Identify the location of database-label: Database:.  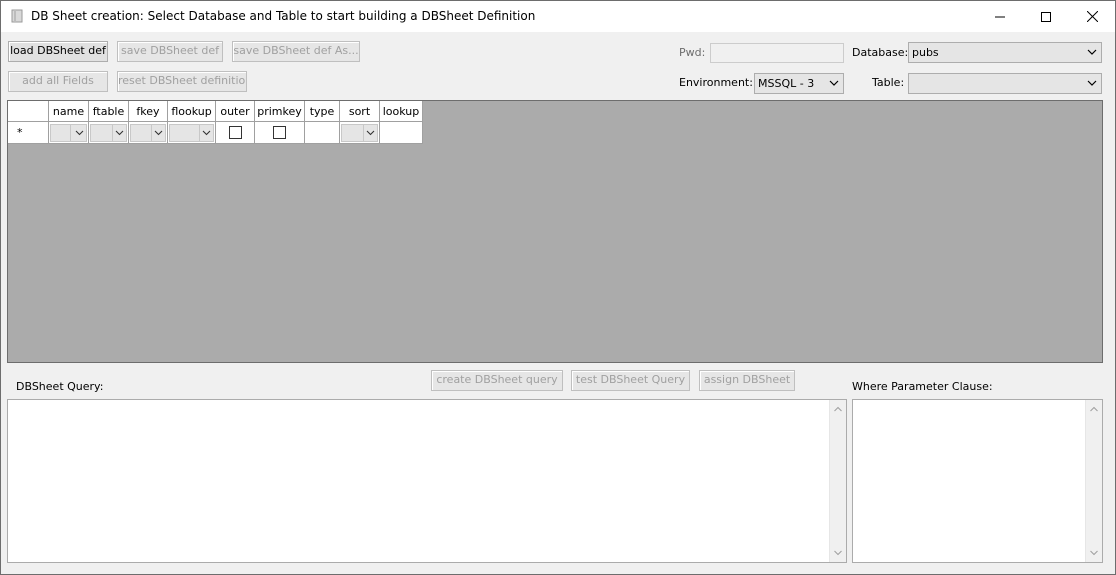
(880, 52).